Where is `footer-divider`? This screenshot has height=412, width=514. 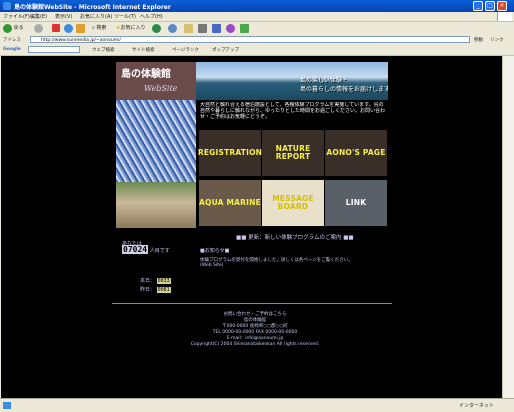 footer-divider is located at coordinates (252, 303).